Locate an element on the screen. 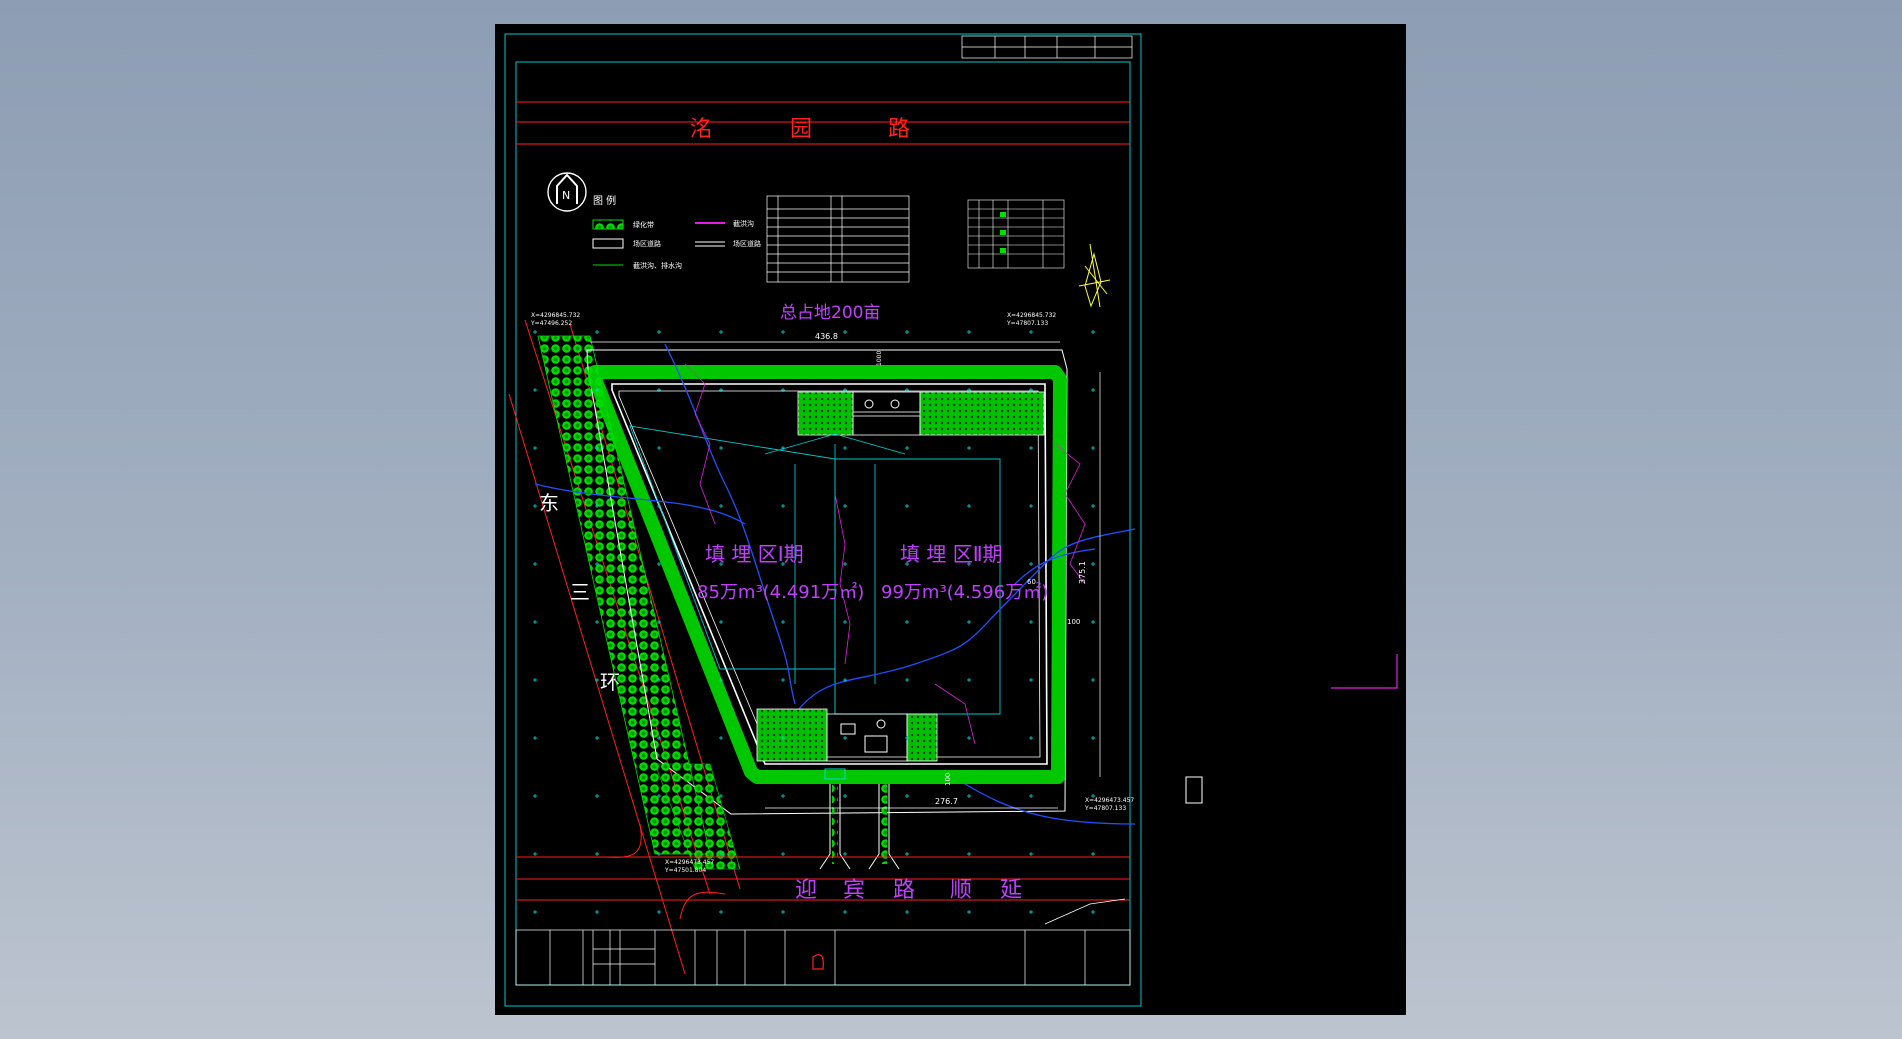 This screenshot has width=1902, height=1039. south-road-char-2: 宾 is located at coordinates (854, 890).